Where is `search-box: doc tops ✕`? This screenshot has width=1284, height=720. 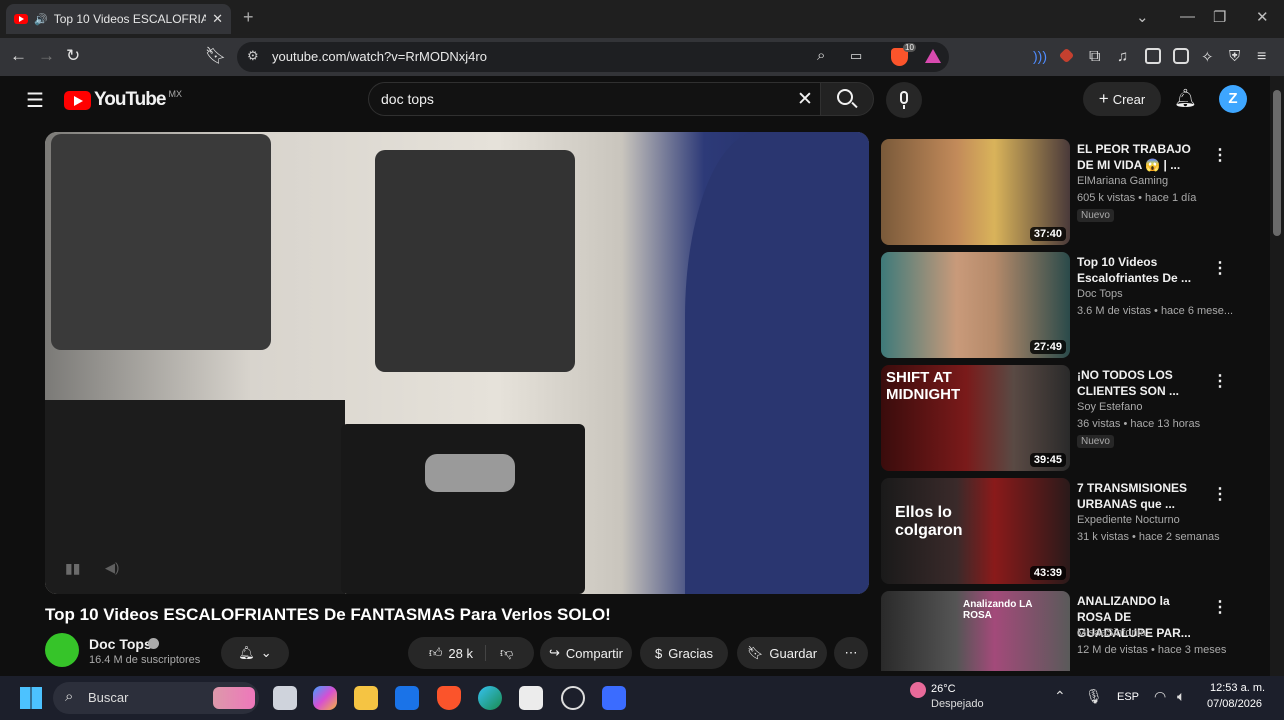 search-box: doc tops ✕ is located at coordinates (594, 99).